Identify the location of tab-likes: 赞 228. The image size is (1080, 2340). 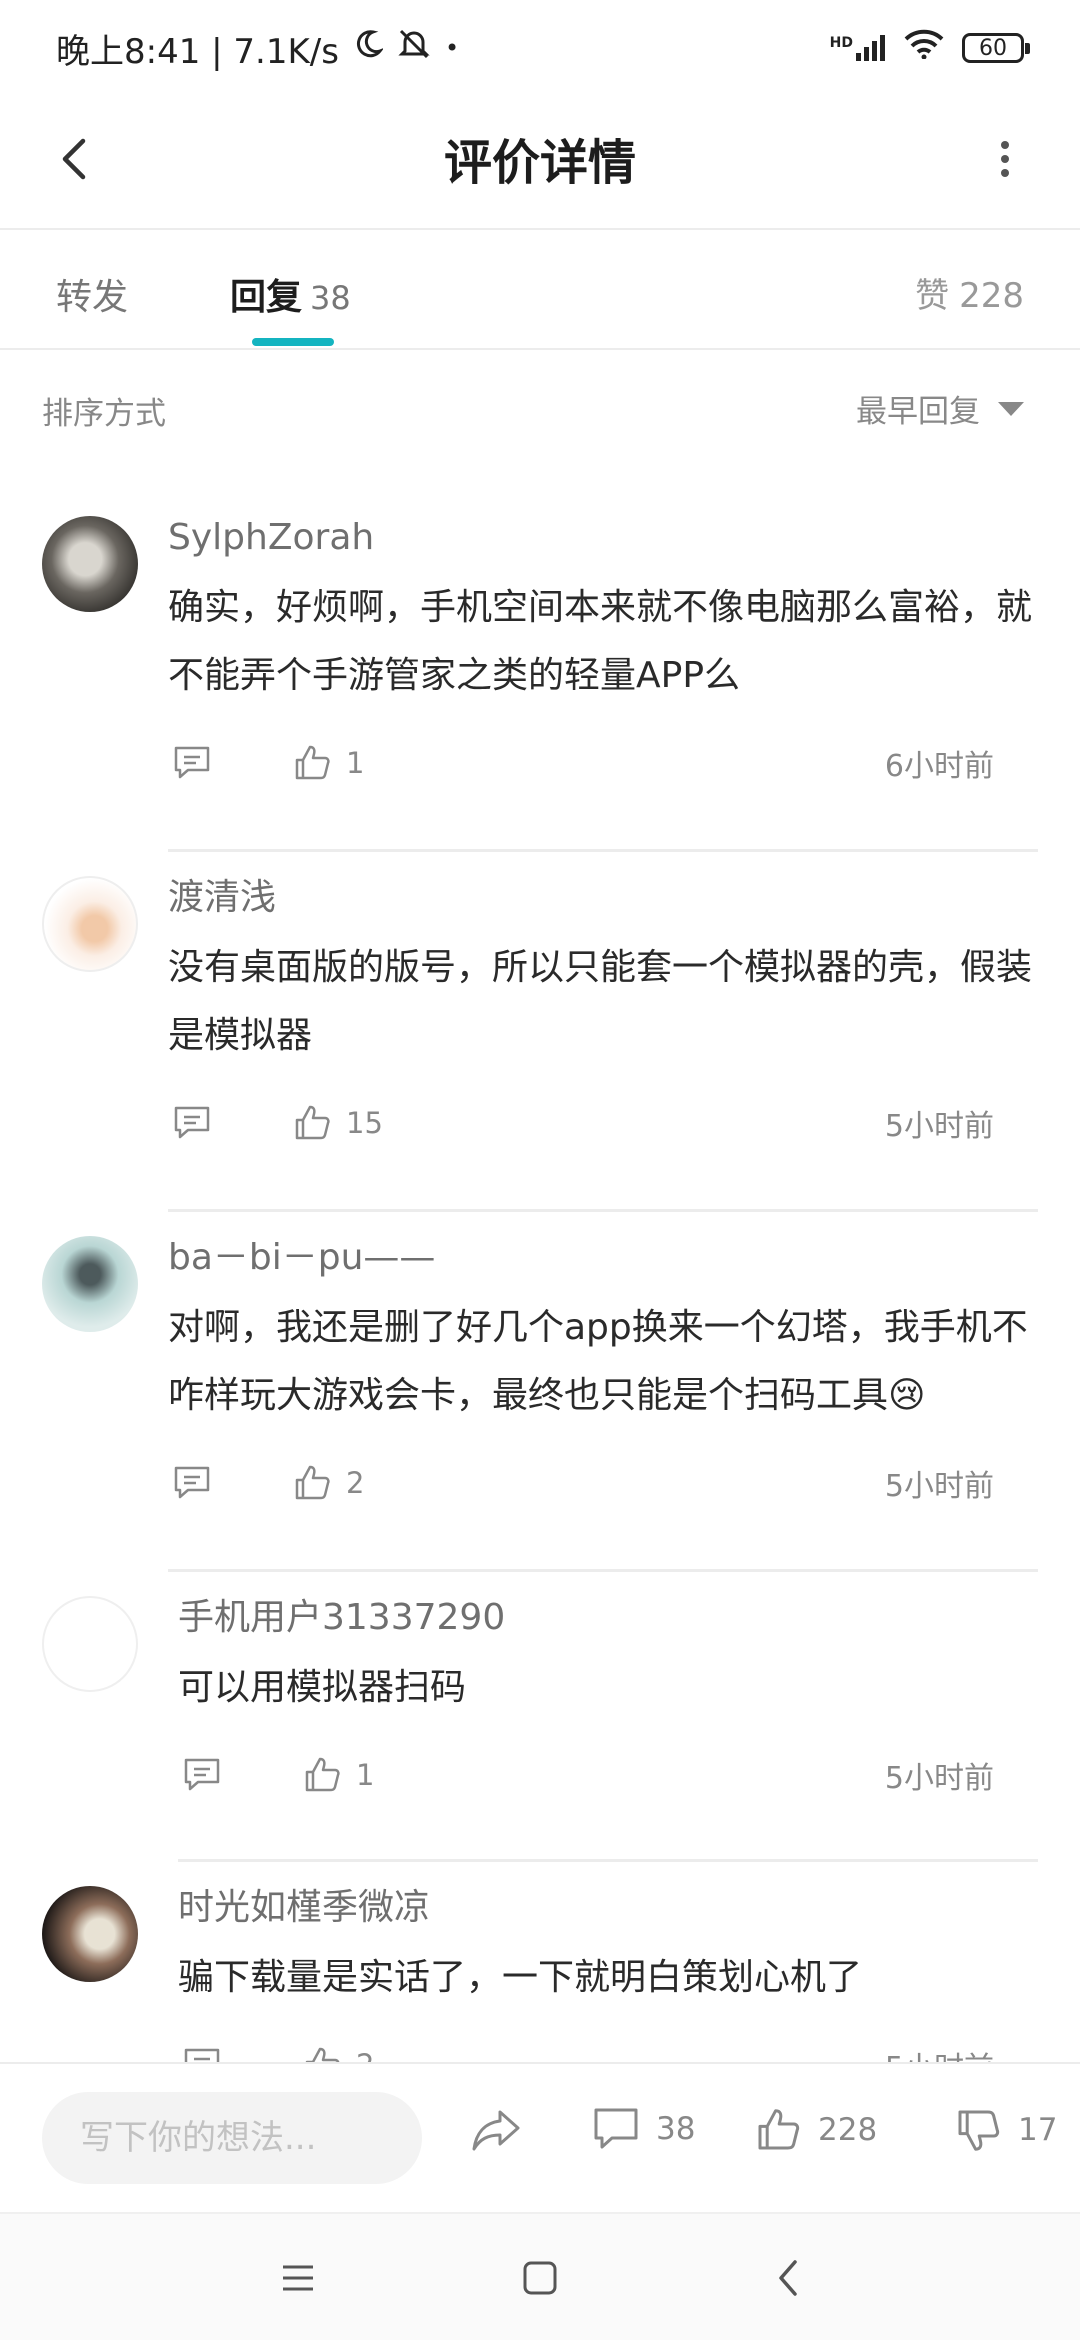
(969, 292).